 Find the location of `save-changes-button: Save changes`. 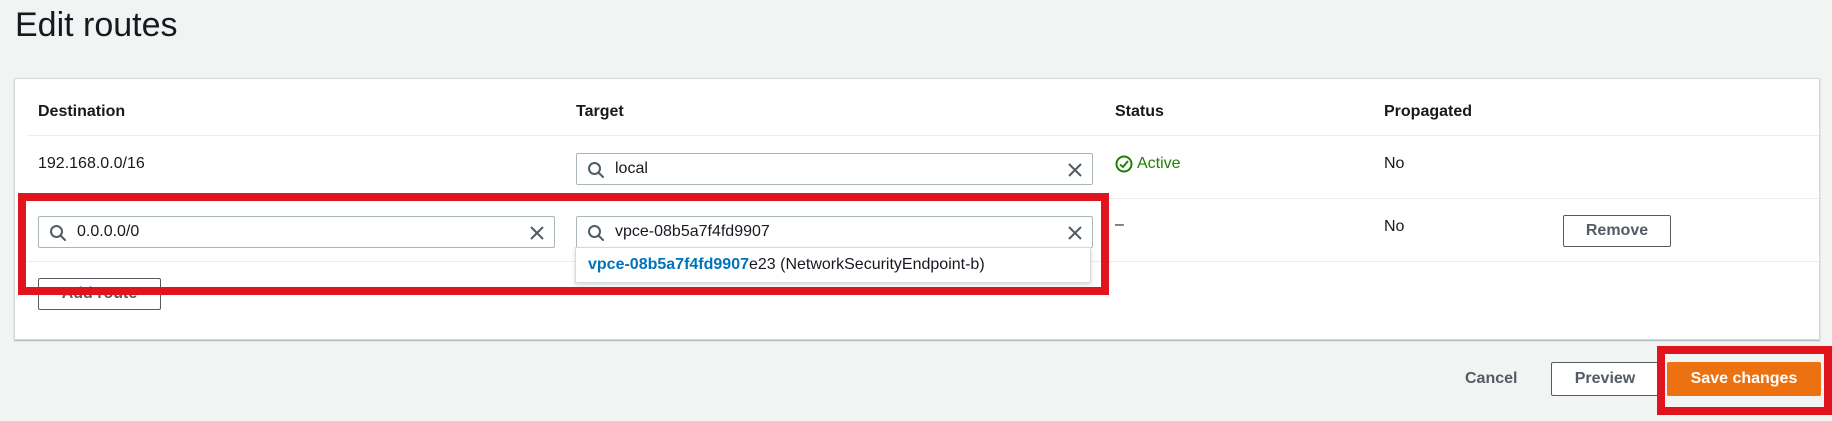

save-changes-button: Save changes is located at coordinates (1744, 379).